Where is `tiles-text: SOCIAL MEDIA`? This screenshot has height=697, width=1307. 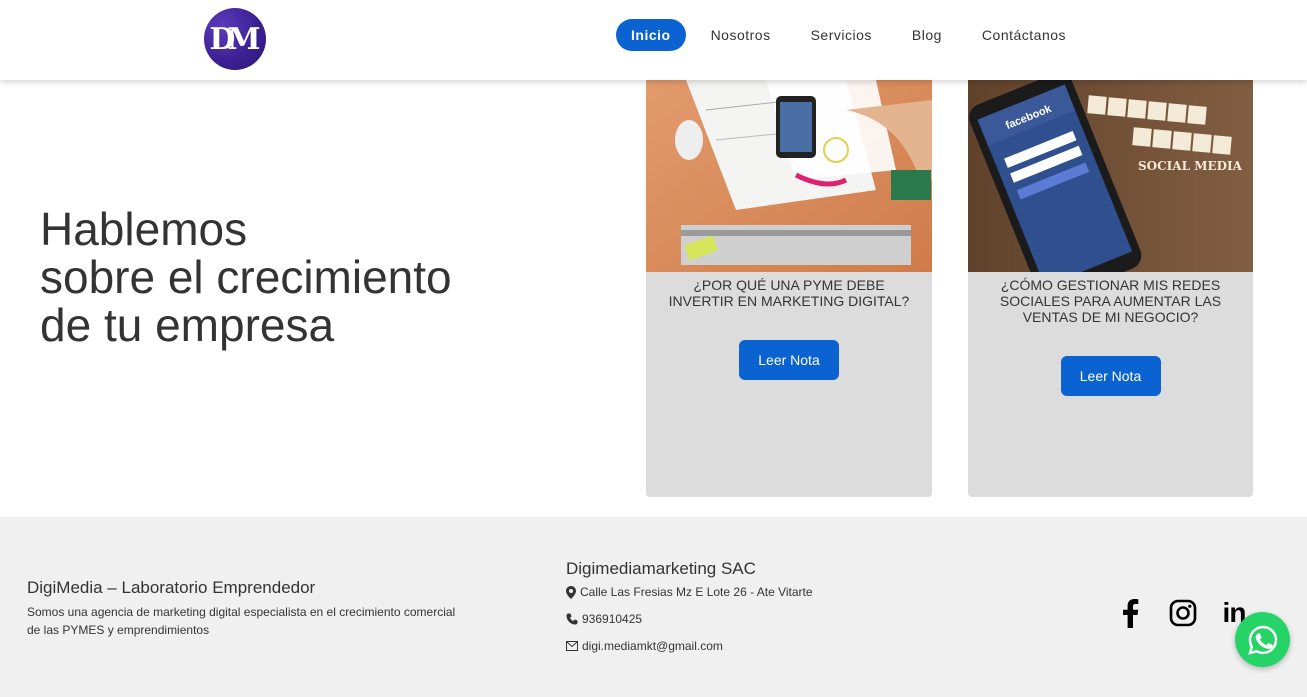 tiles-text: SOCIAL MEDIA is located at coordinates (1190, 166).